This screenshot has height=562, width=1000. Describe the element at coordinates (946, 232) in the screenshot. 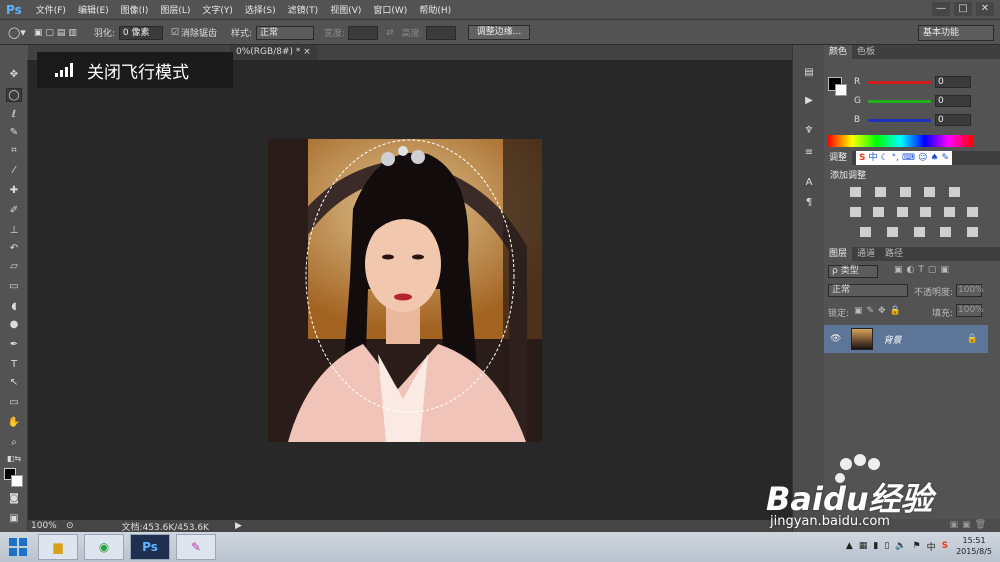

I see `gradient-map-icon` at that location.